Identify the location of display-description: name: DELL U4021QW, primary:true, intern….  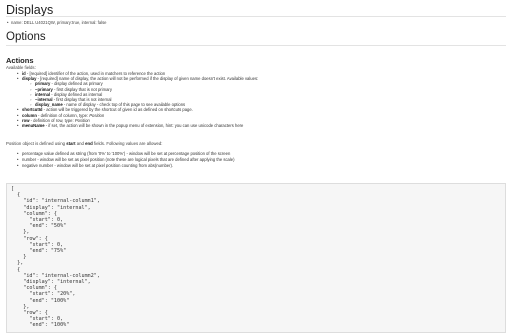
(59, 22).